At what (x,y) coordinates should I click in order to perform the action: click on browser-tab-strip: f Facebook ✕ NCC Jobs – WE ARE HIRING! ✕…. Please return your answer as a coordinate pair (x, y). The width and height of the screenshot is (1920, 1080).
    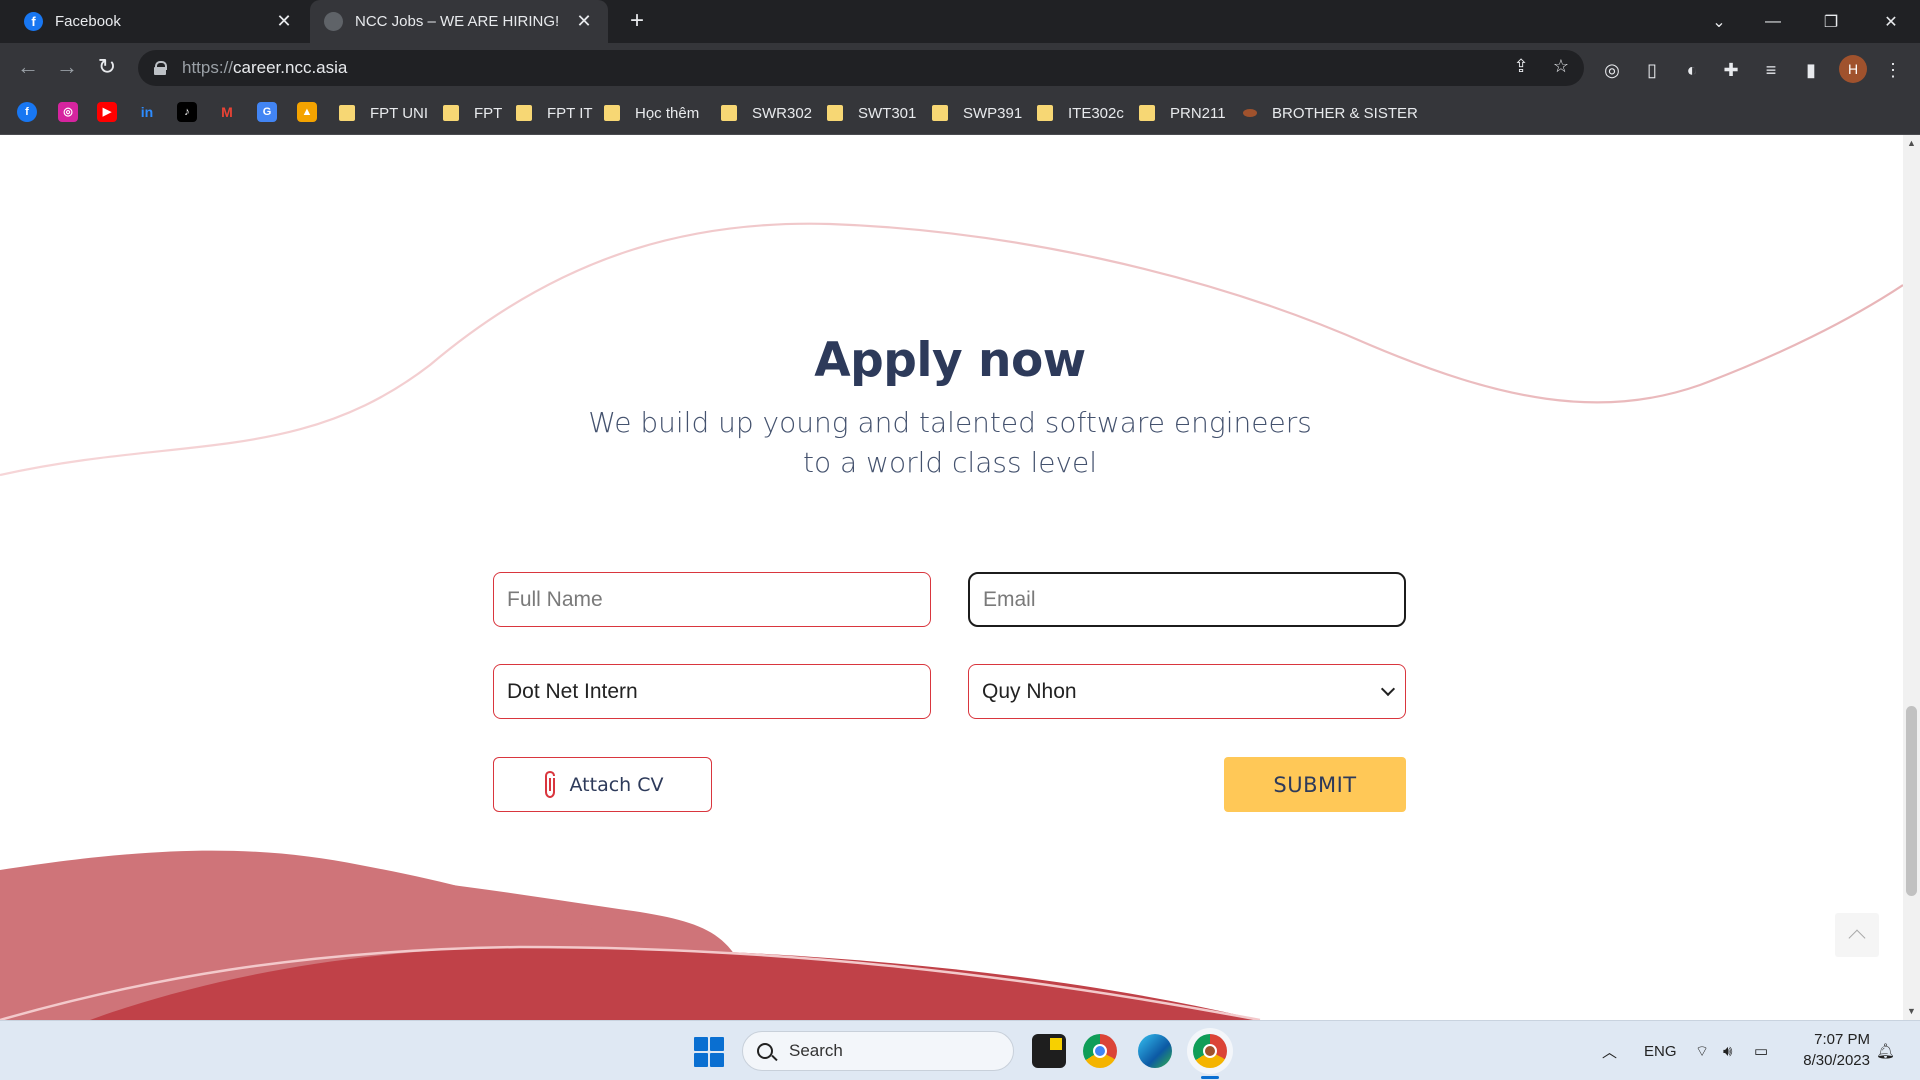
    Looking at the image, I should click on (960, 21).